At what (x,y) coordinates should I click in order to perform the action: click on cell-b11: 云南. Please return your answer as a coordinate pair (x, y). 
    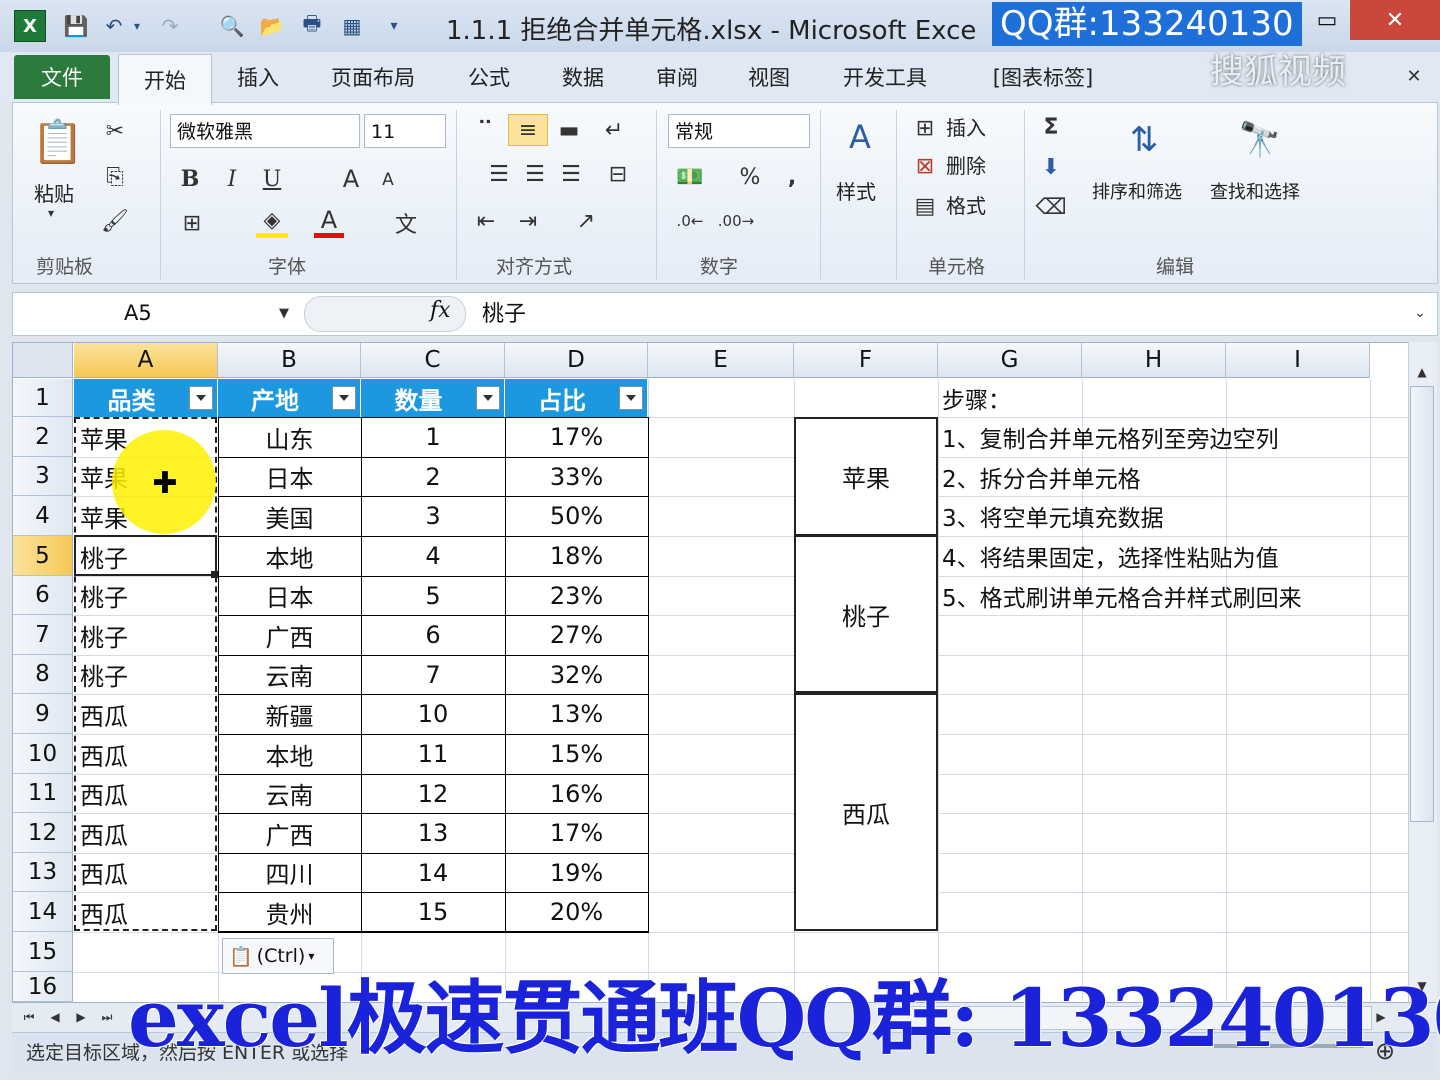
    Looking at the image, I should click on (289, 793).